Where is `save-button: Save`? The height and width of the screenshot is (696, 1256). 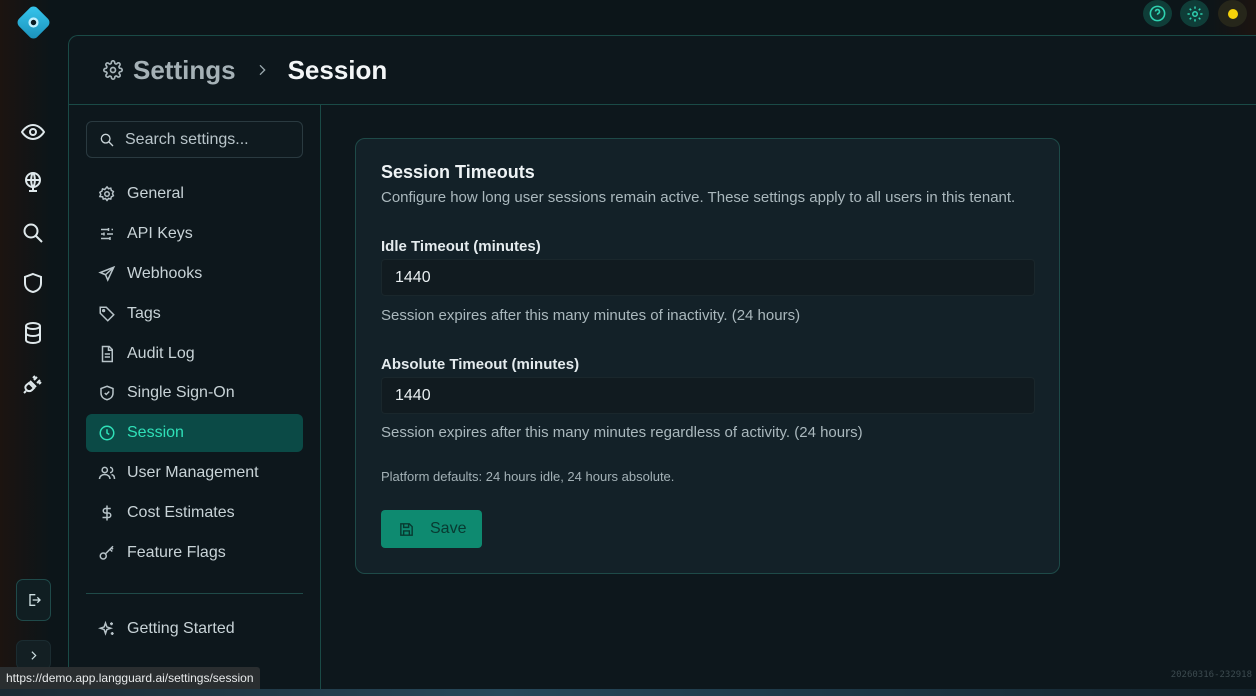 save-button: Save is located at coordinates (431, 529).